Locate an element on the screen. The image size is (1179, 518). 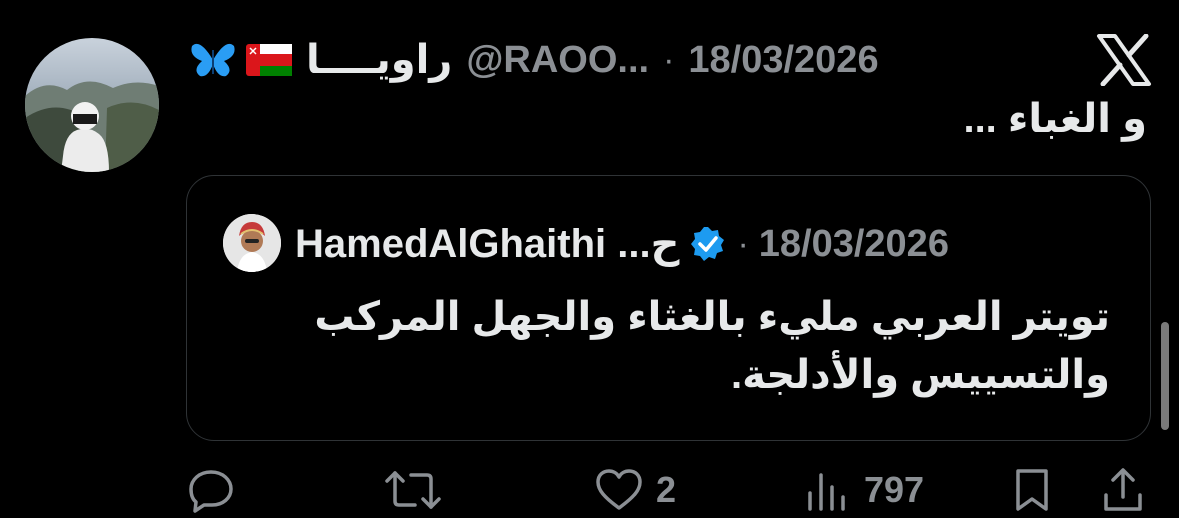
name-emojis is located at coordinates (241, 60).